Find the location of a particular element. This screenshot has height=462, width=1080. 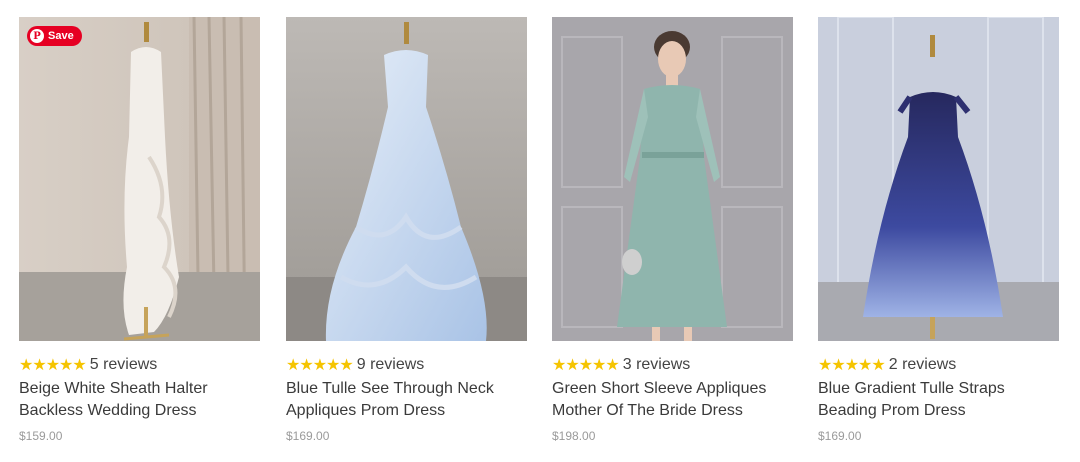

save-label: Save is located at coordinates (61, 36).